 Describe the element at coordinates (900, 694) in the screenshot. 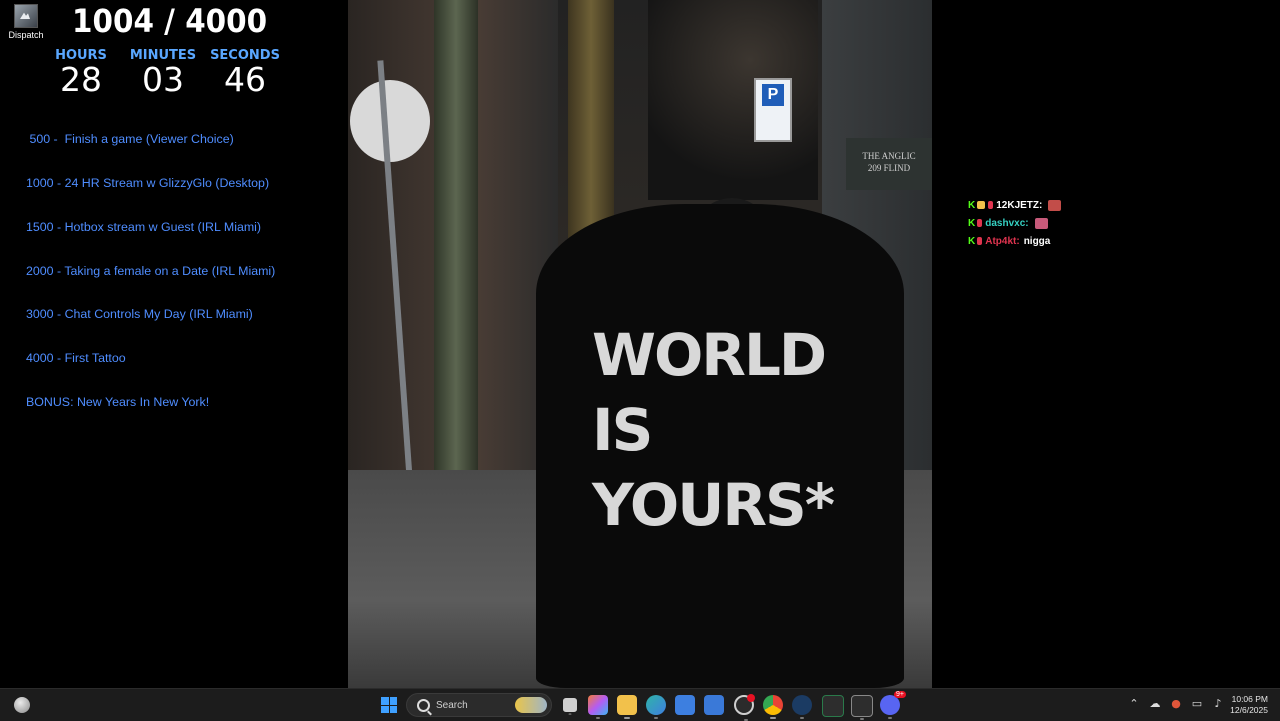

I see `discord-badge: 9+` at that location.